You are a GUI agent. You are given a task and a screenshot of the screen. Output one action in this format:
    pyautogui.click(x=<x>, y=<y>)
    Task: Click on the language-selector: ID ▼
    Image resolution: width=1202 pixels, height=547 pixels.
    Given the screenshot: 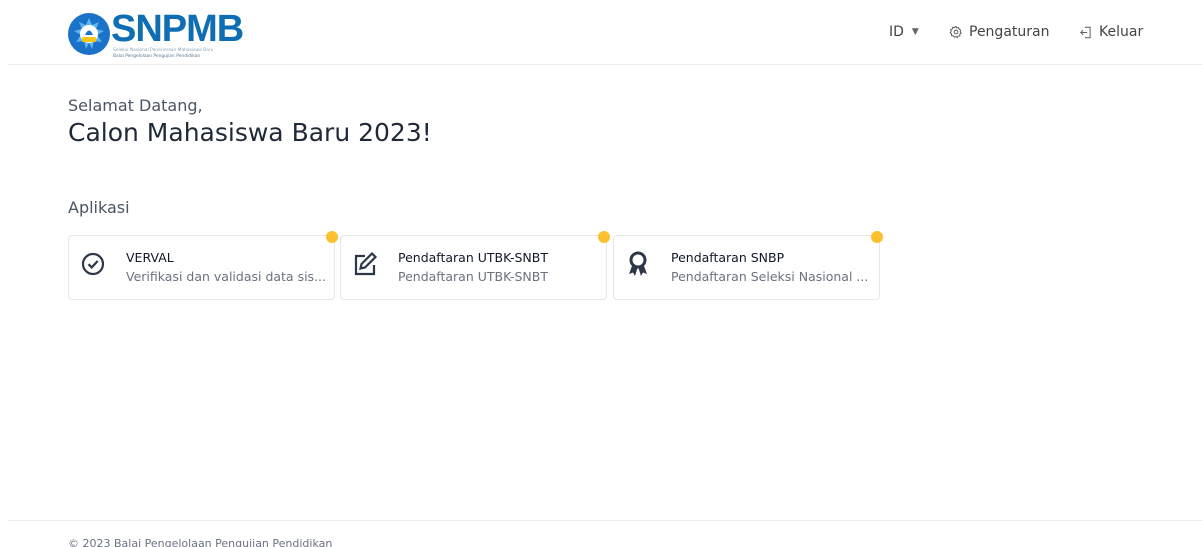 What is the action you would take?
    pyautogui.click(x=904, y=32)
    